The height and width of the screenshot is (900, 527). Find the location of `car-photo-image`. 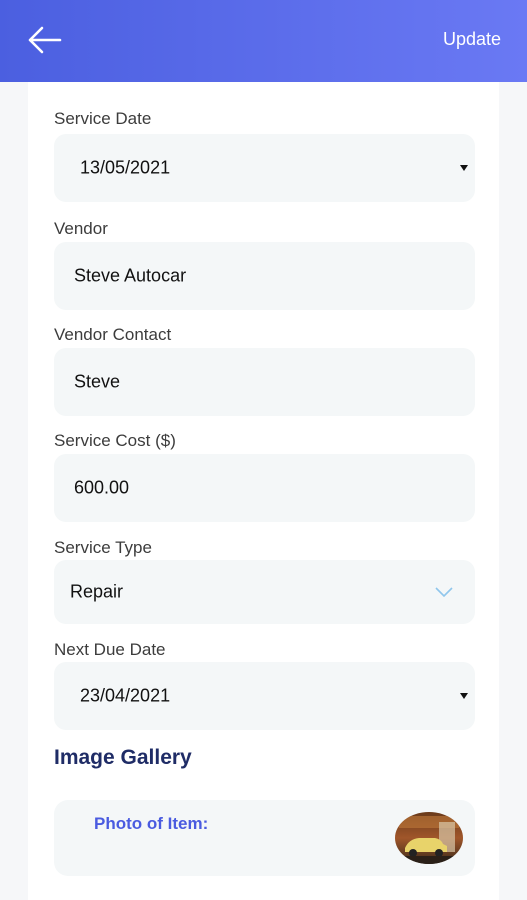

car-photo-image is located at coordinates (429, 838).